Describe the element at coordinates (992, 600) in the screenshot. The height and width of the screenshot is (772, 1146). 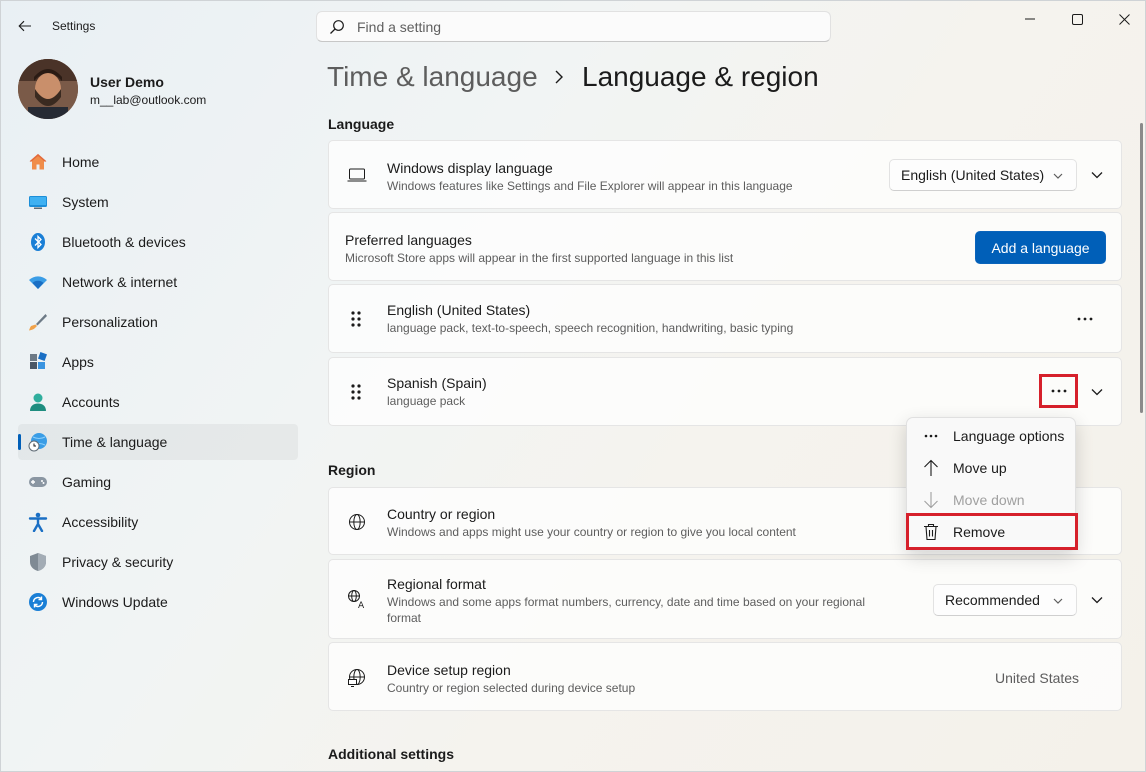
I see `dropdown-value: Recommended` at that location.